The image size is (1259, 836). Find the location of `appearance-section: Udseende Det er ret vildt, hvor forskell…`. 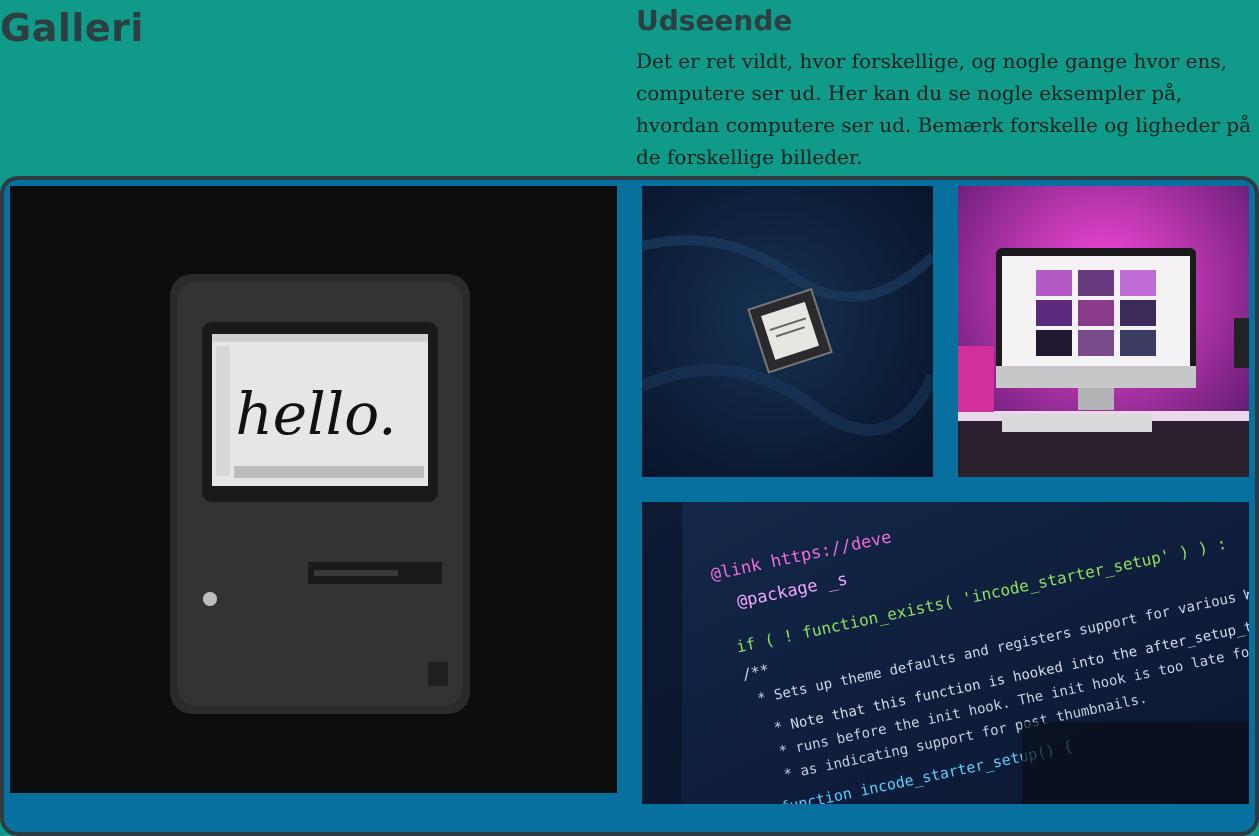

appearance-section: Udseende Det er ret vildt, hvor forskell… is located at coordinates (947, 88).